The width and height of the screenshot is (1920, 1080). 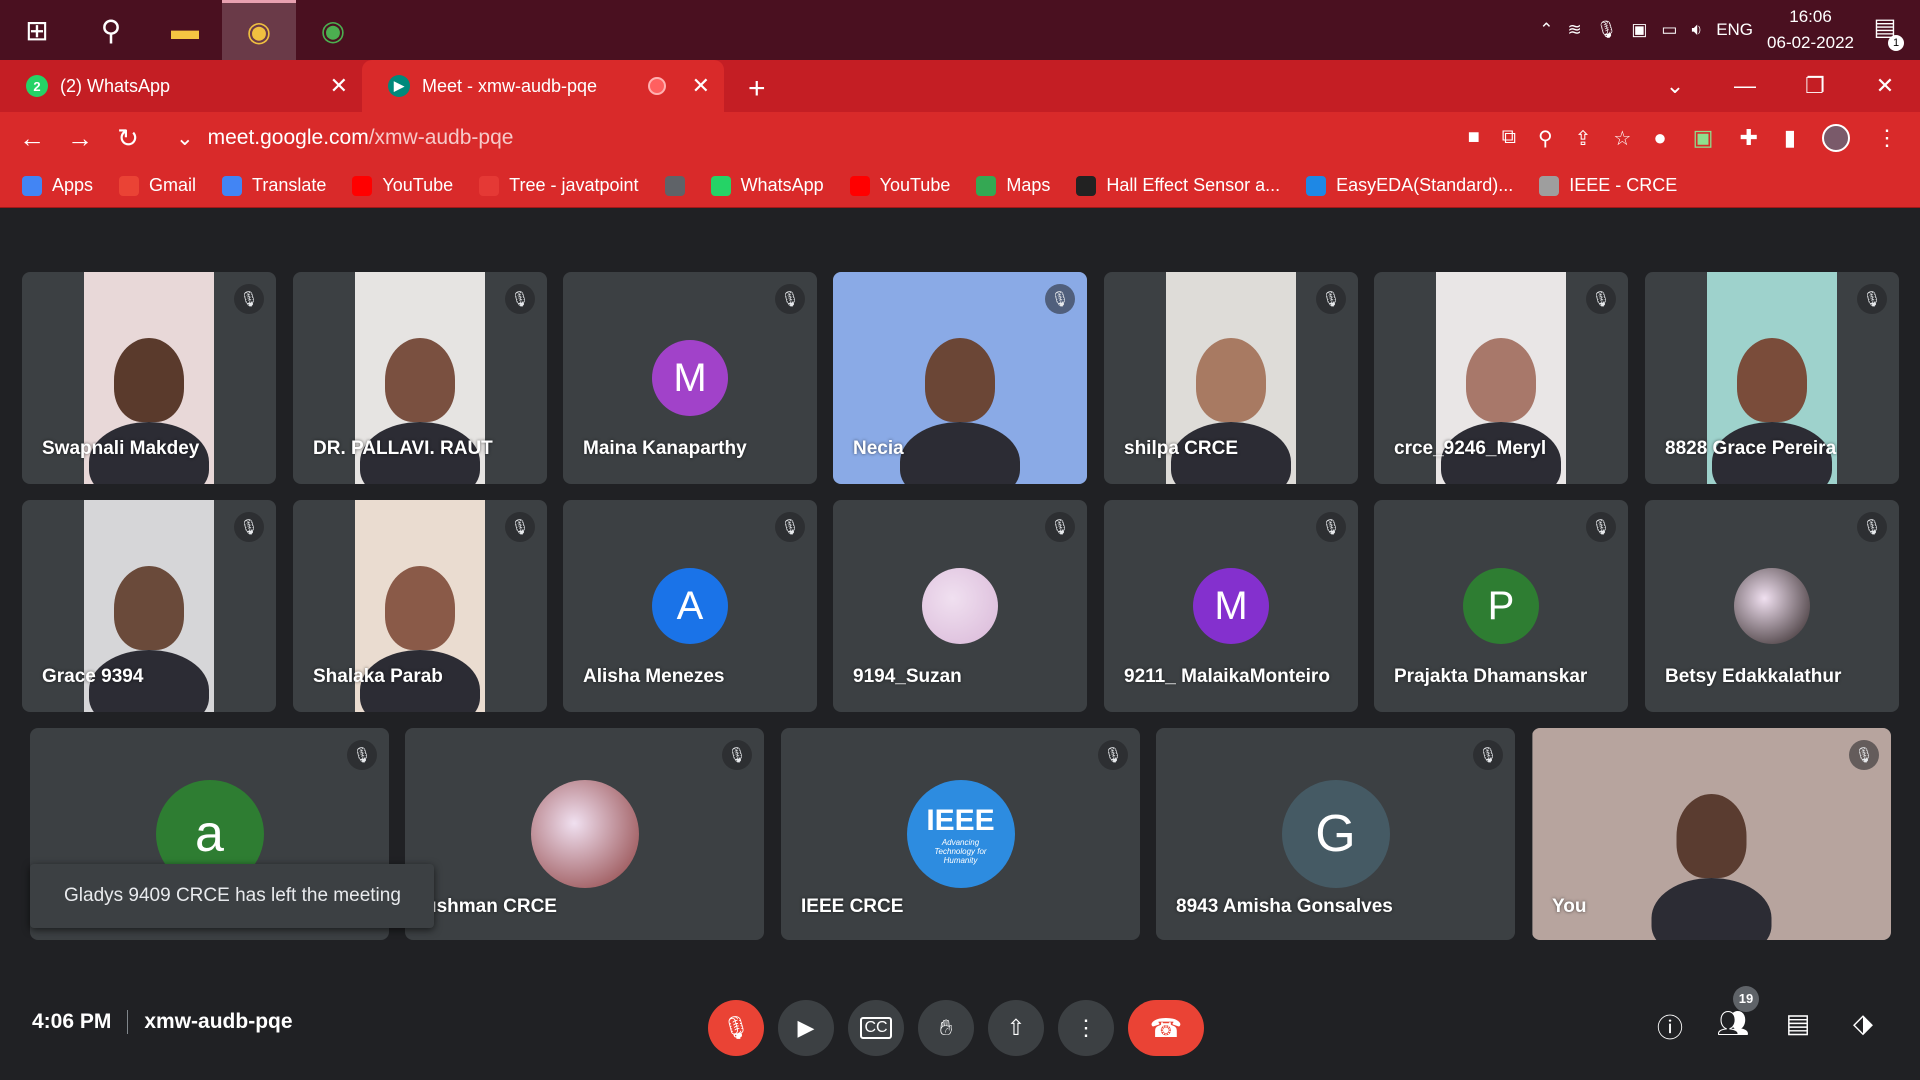 What do you see at coordinates (1608, 185) in the screenshot?
I see `bookmark-item: IEEE - CRCE` at bounding box center [1608, 185].